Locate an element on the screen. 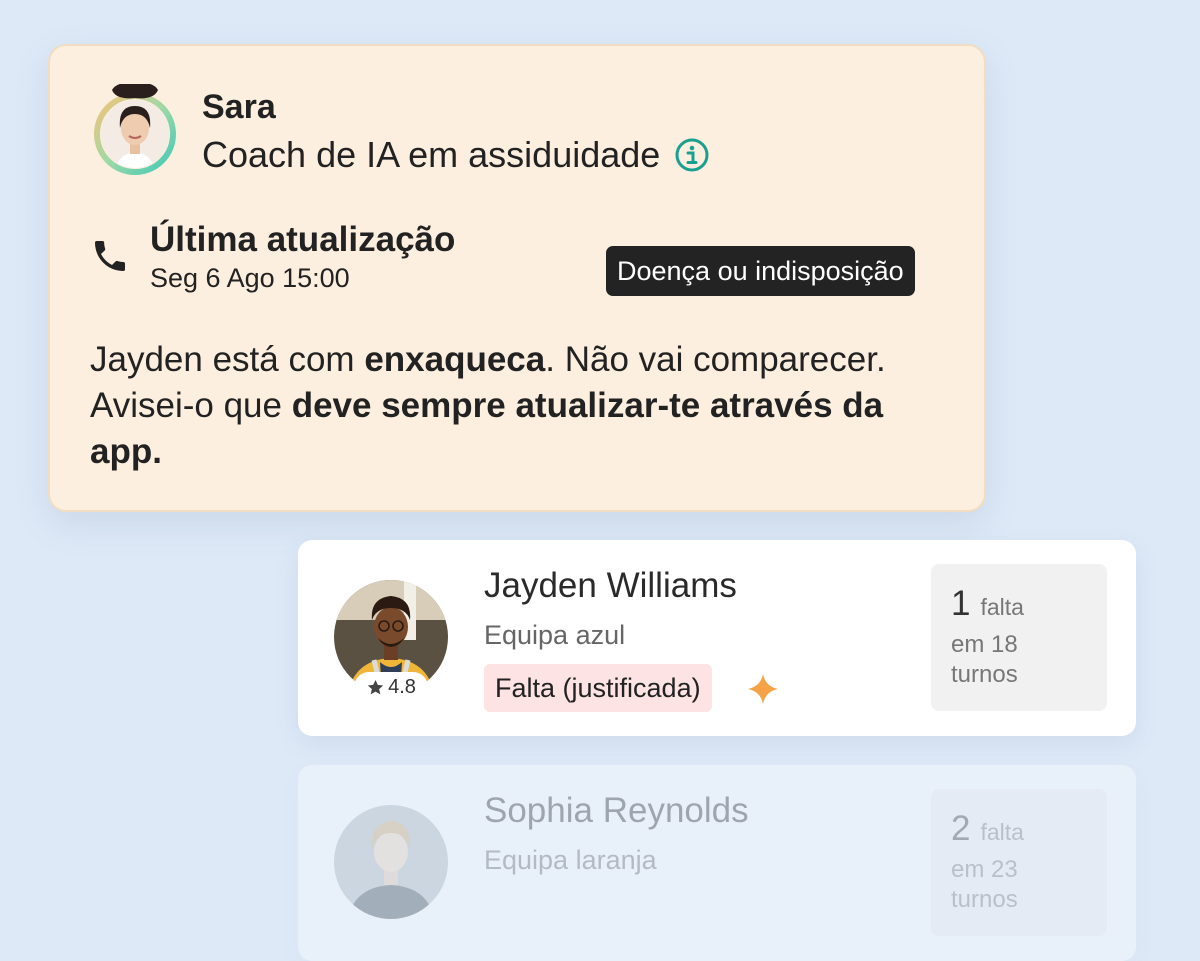 The height and width of the screenshot is (961, 1200). message-text: Jayden está com is located at coordinates (227, 359).